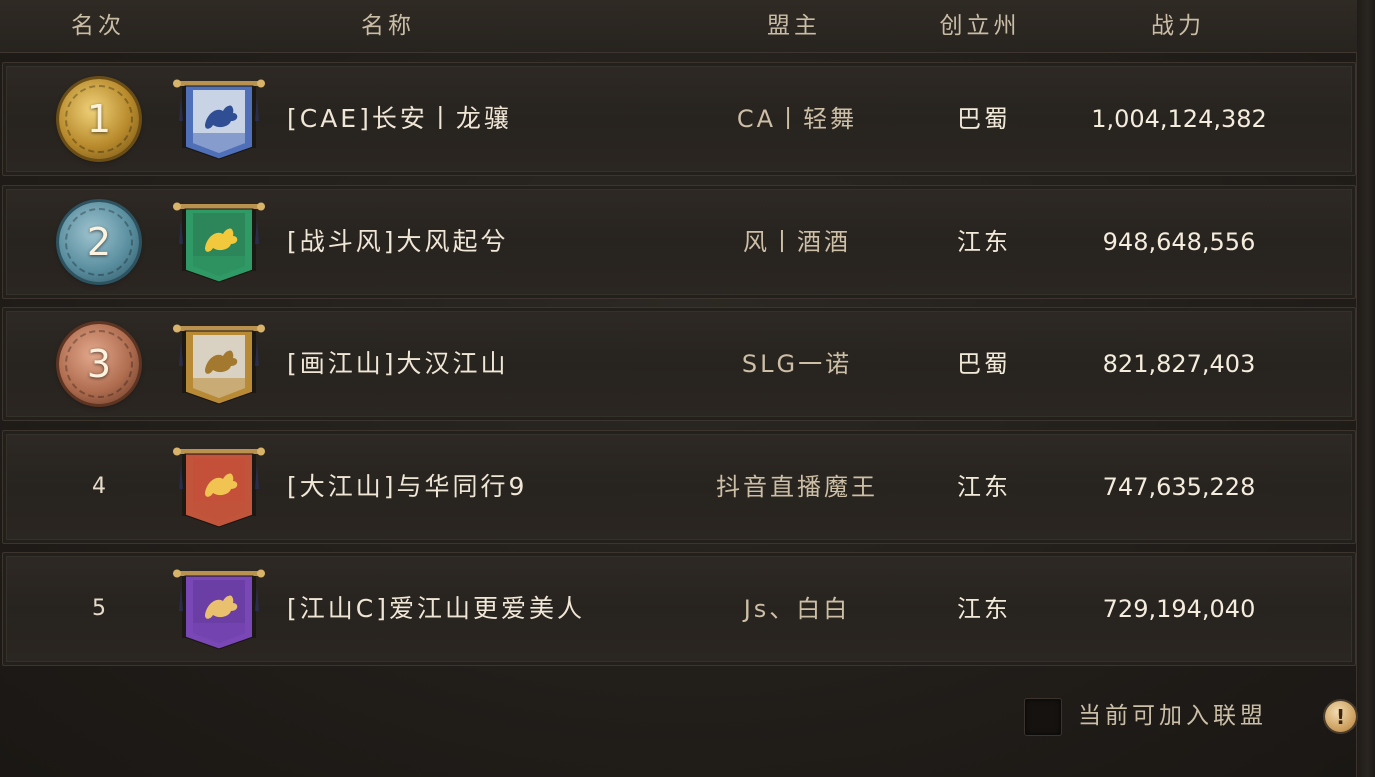 The width and height of the screenshot is (1375, 777). Describe the element at coordinates (679, 364) in the screenshot. I see `ranking-row: 3 [画江山]大汉江山 SLG一诺 巴蜀 821,827,403` at that location.